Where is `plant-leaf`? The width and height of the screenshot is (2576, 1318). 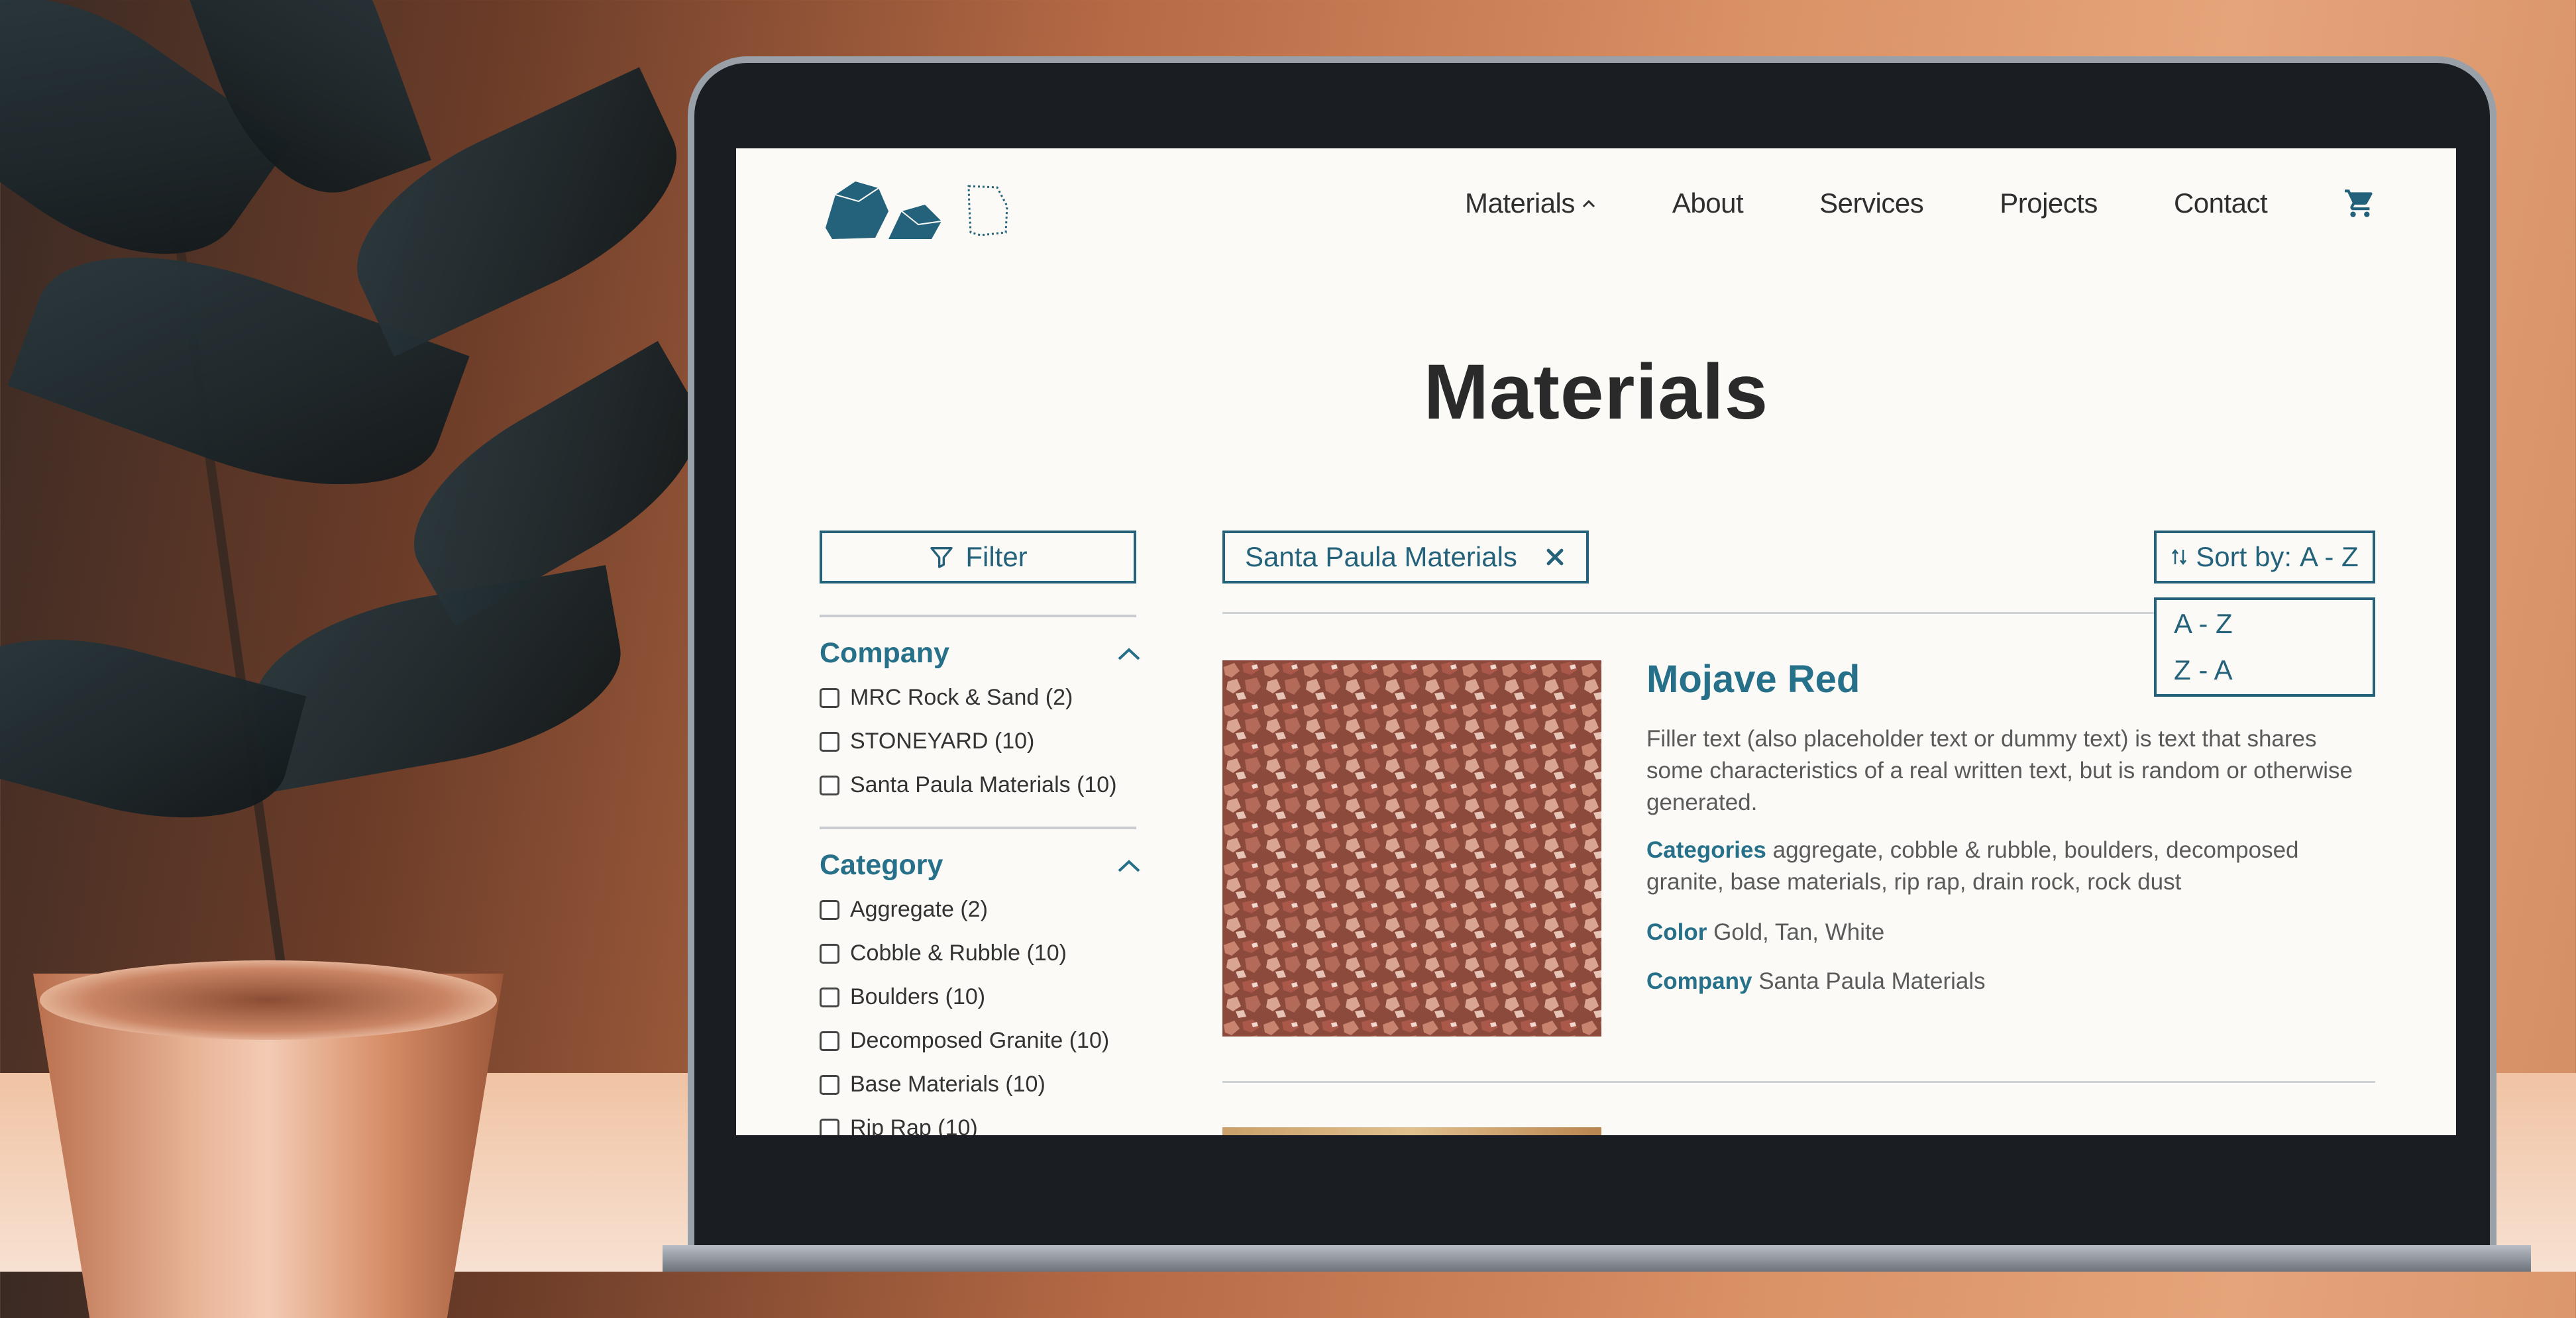
plant-leaf is located at coordinates (437, 679).